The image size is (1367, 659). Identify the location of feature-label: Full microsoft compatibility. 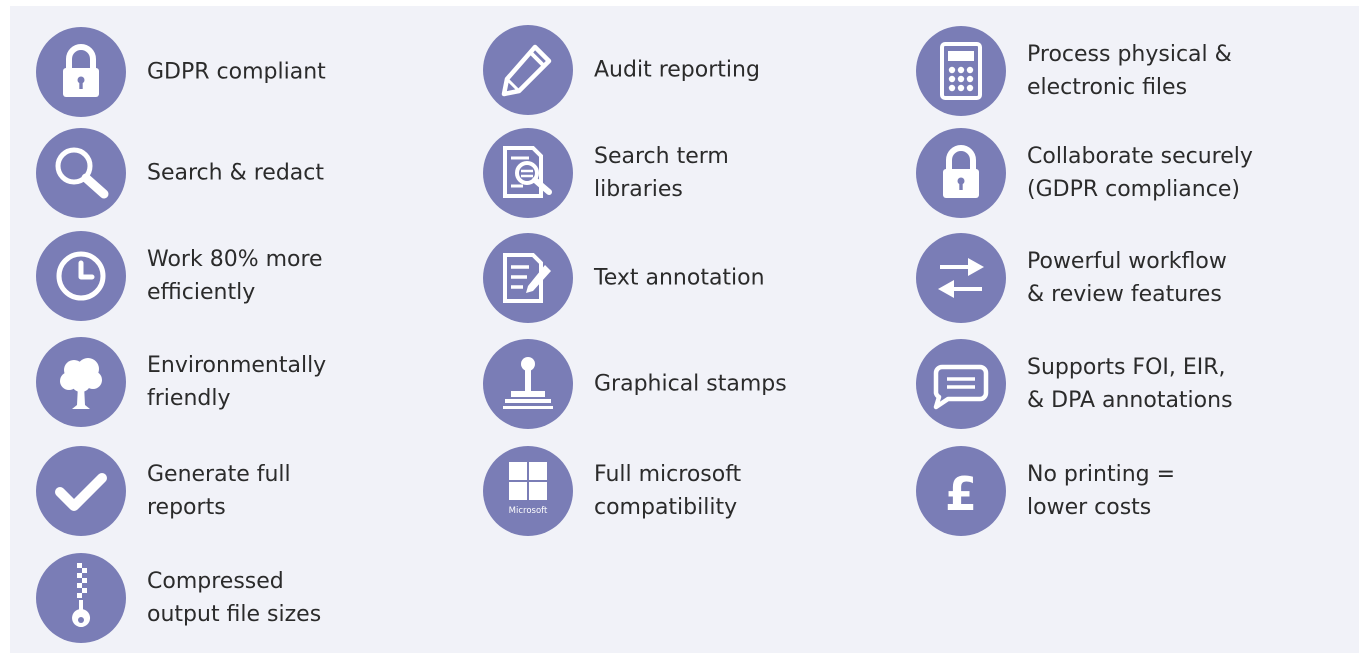
(668, 491).